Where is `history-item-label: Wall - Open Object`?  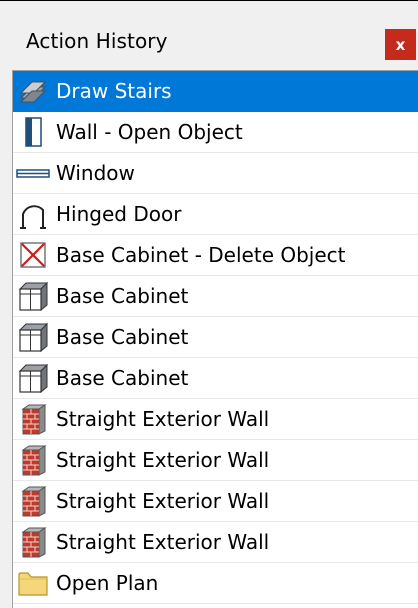
history-item-label: Wall - Open Object is located at coordinates (149, 132).